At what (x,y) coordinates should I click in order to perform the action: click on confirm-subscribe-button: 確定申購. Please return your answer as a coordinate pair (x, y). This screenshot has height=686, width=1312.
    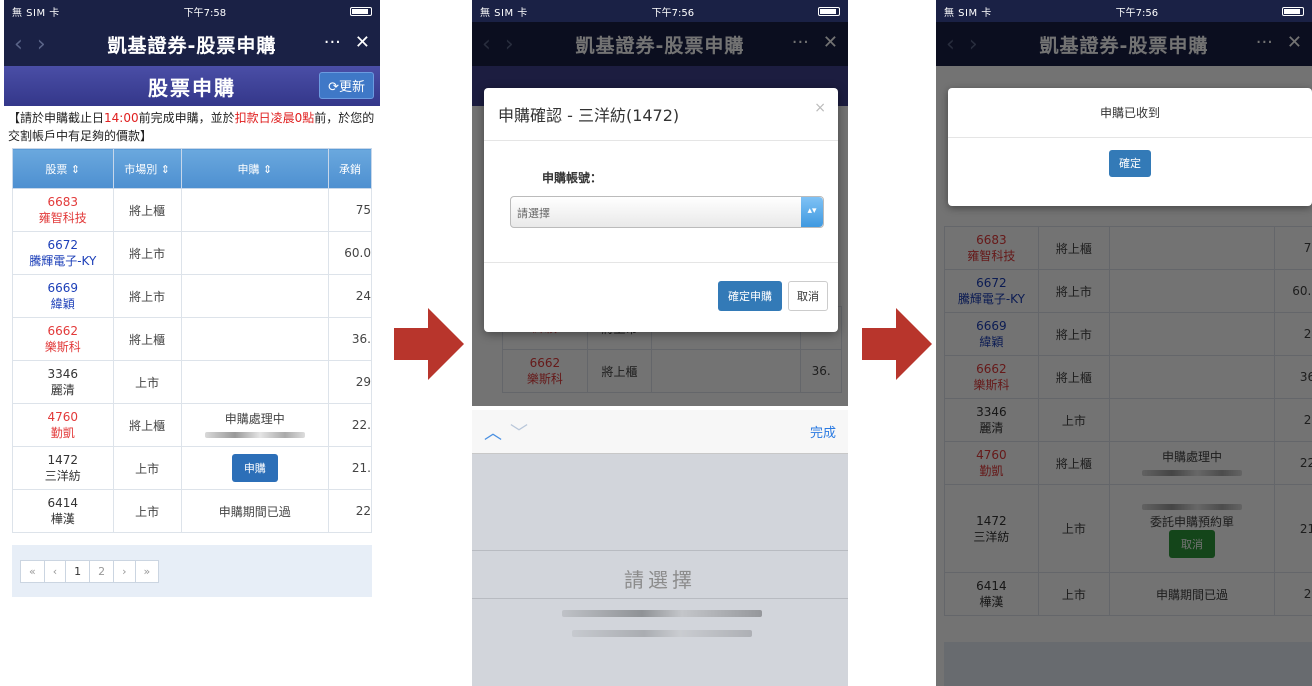
    Looking at the image, I should click on (750, 296).